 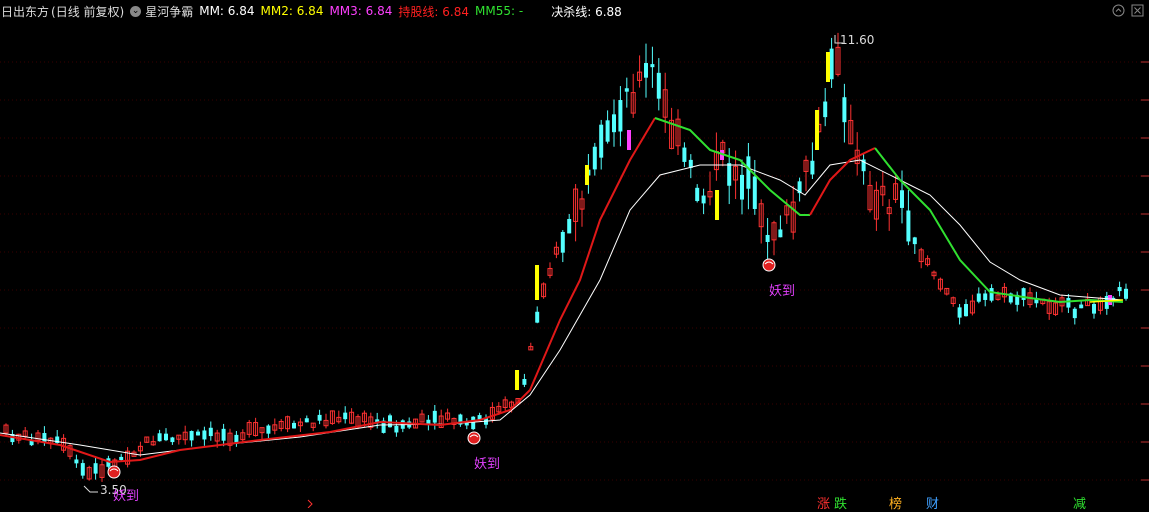 What do you see at coordinates (823, 502) in the screenshot?
I see `tag-rise: 涨` at bounding box center [823, 502].